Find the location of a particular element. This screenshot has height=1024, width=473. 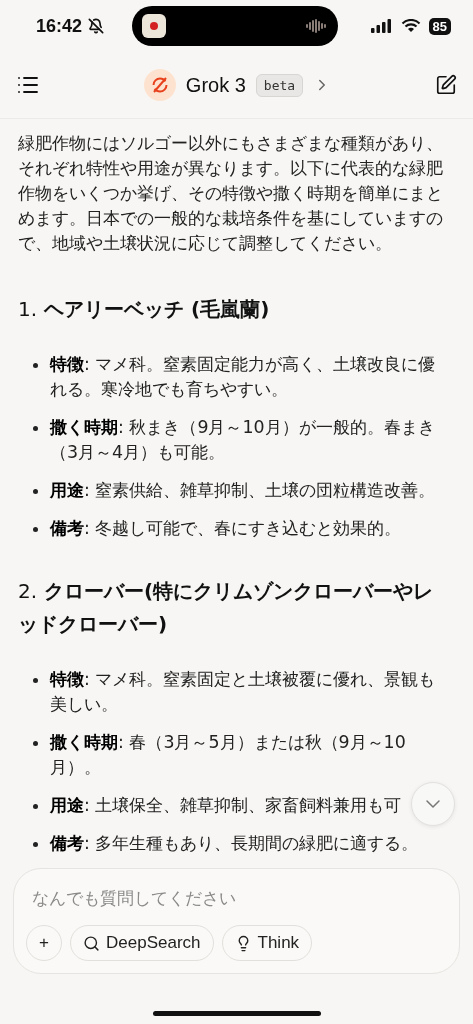

signal-icon is located at coordinates (381, 26).